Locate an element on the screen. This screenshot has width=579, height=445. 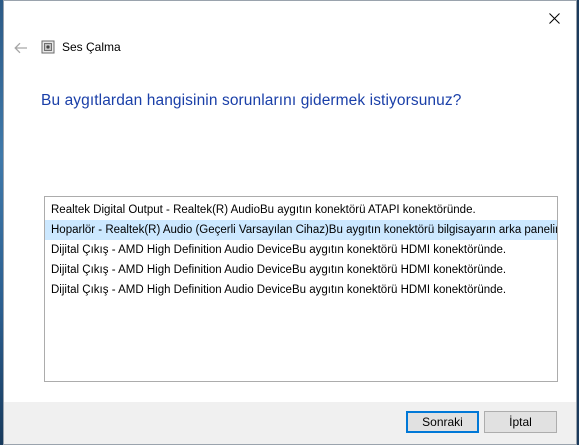
close-icon is located at coordinates (554, 18).